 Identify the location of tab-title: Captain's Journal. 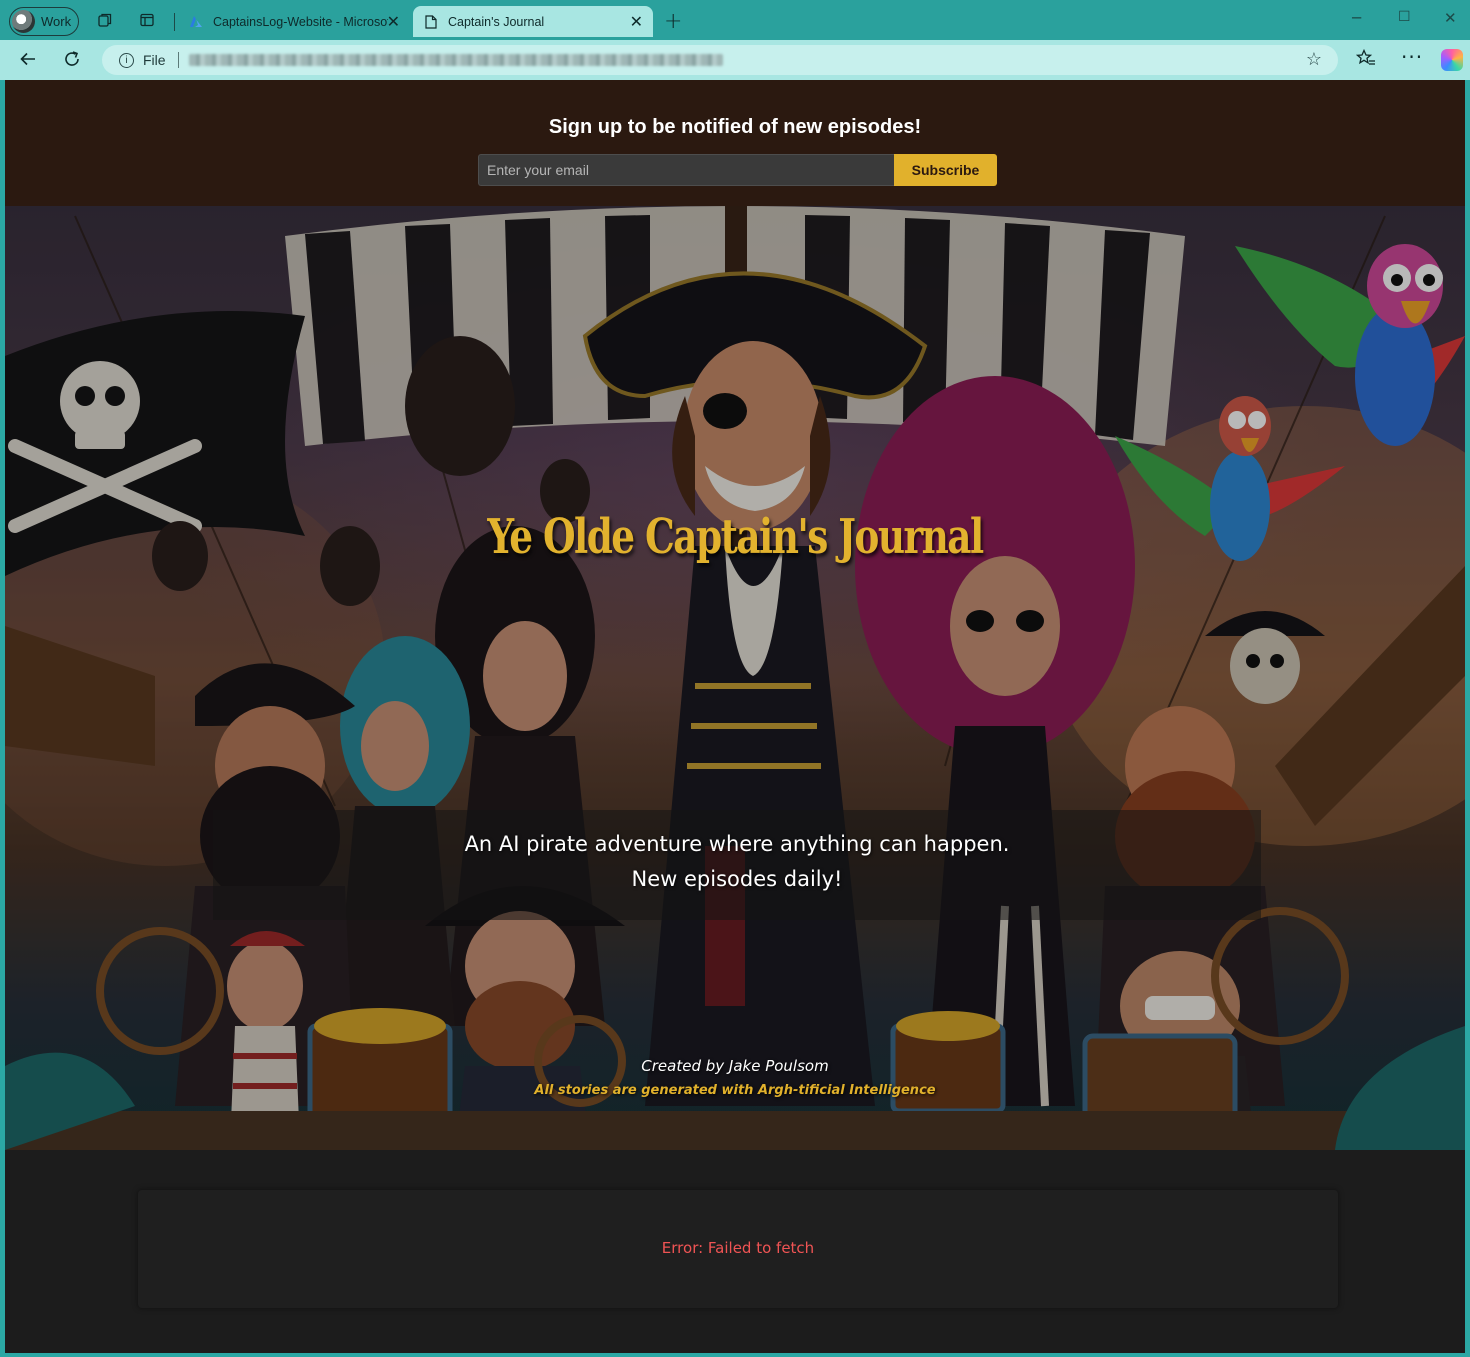
(496, 21).